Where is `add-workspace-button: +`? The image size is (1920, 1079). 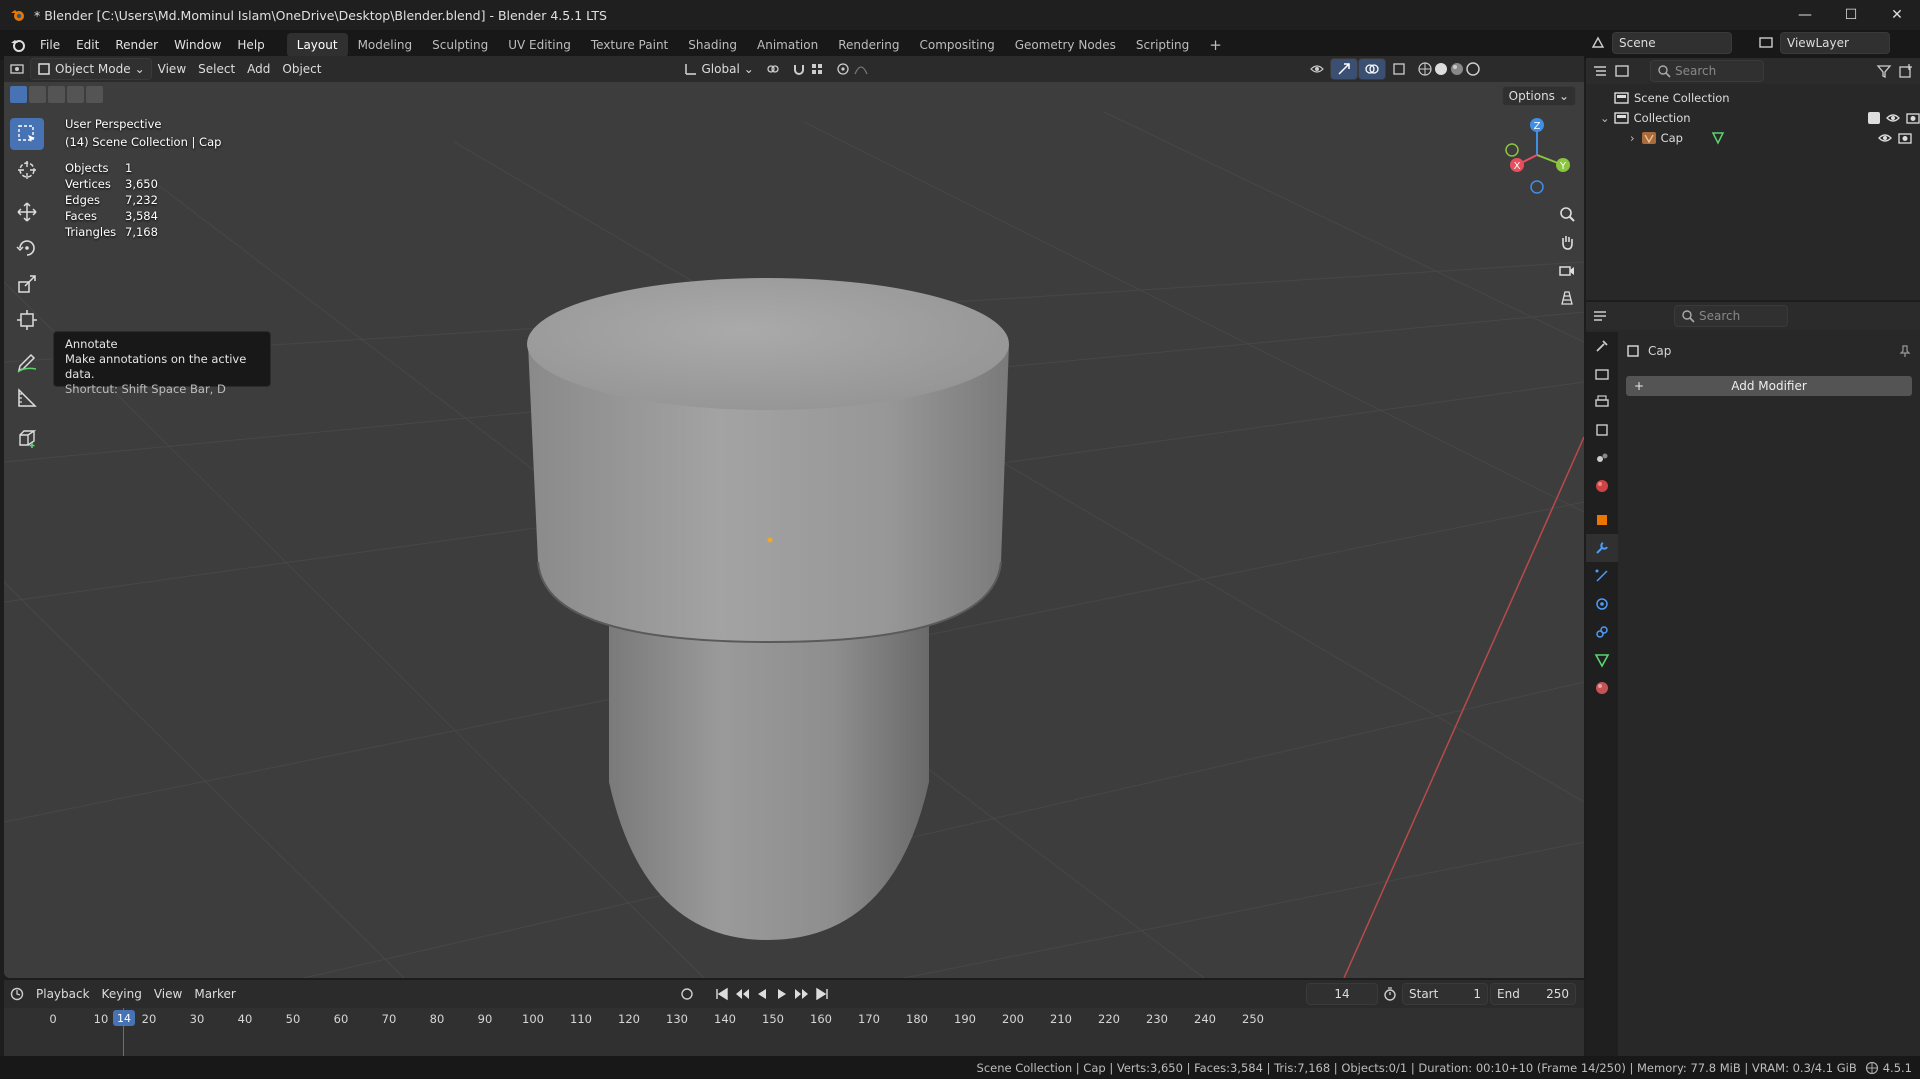 add-workspace-button: + is located at coordinates (1215, 45).